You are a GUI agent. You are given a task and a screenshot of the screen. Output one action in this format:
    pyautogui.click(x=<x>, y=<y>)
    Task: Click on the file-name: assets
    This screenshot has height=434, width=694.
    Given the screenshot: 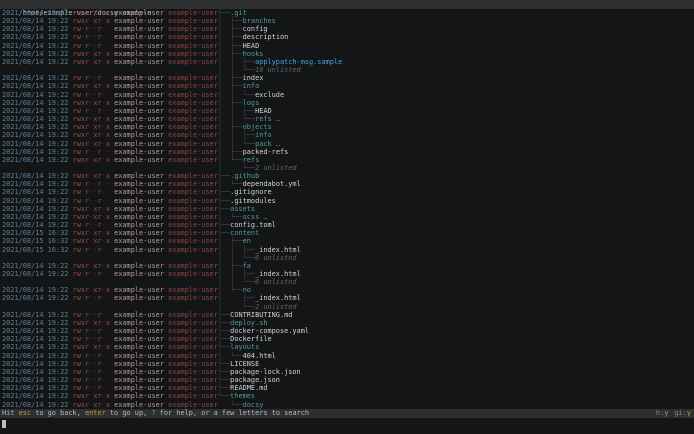 What is the action you would take?
    pyautogui.click(x=242, y=209)
    